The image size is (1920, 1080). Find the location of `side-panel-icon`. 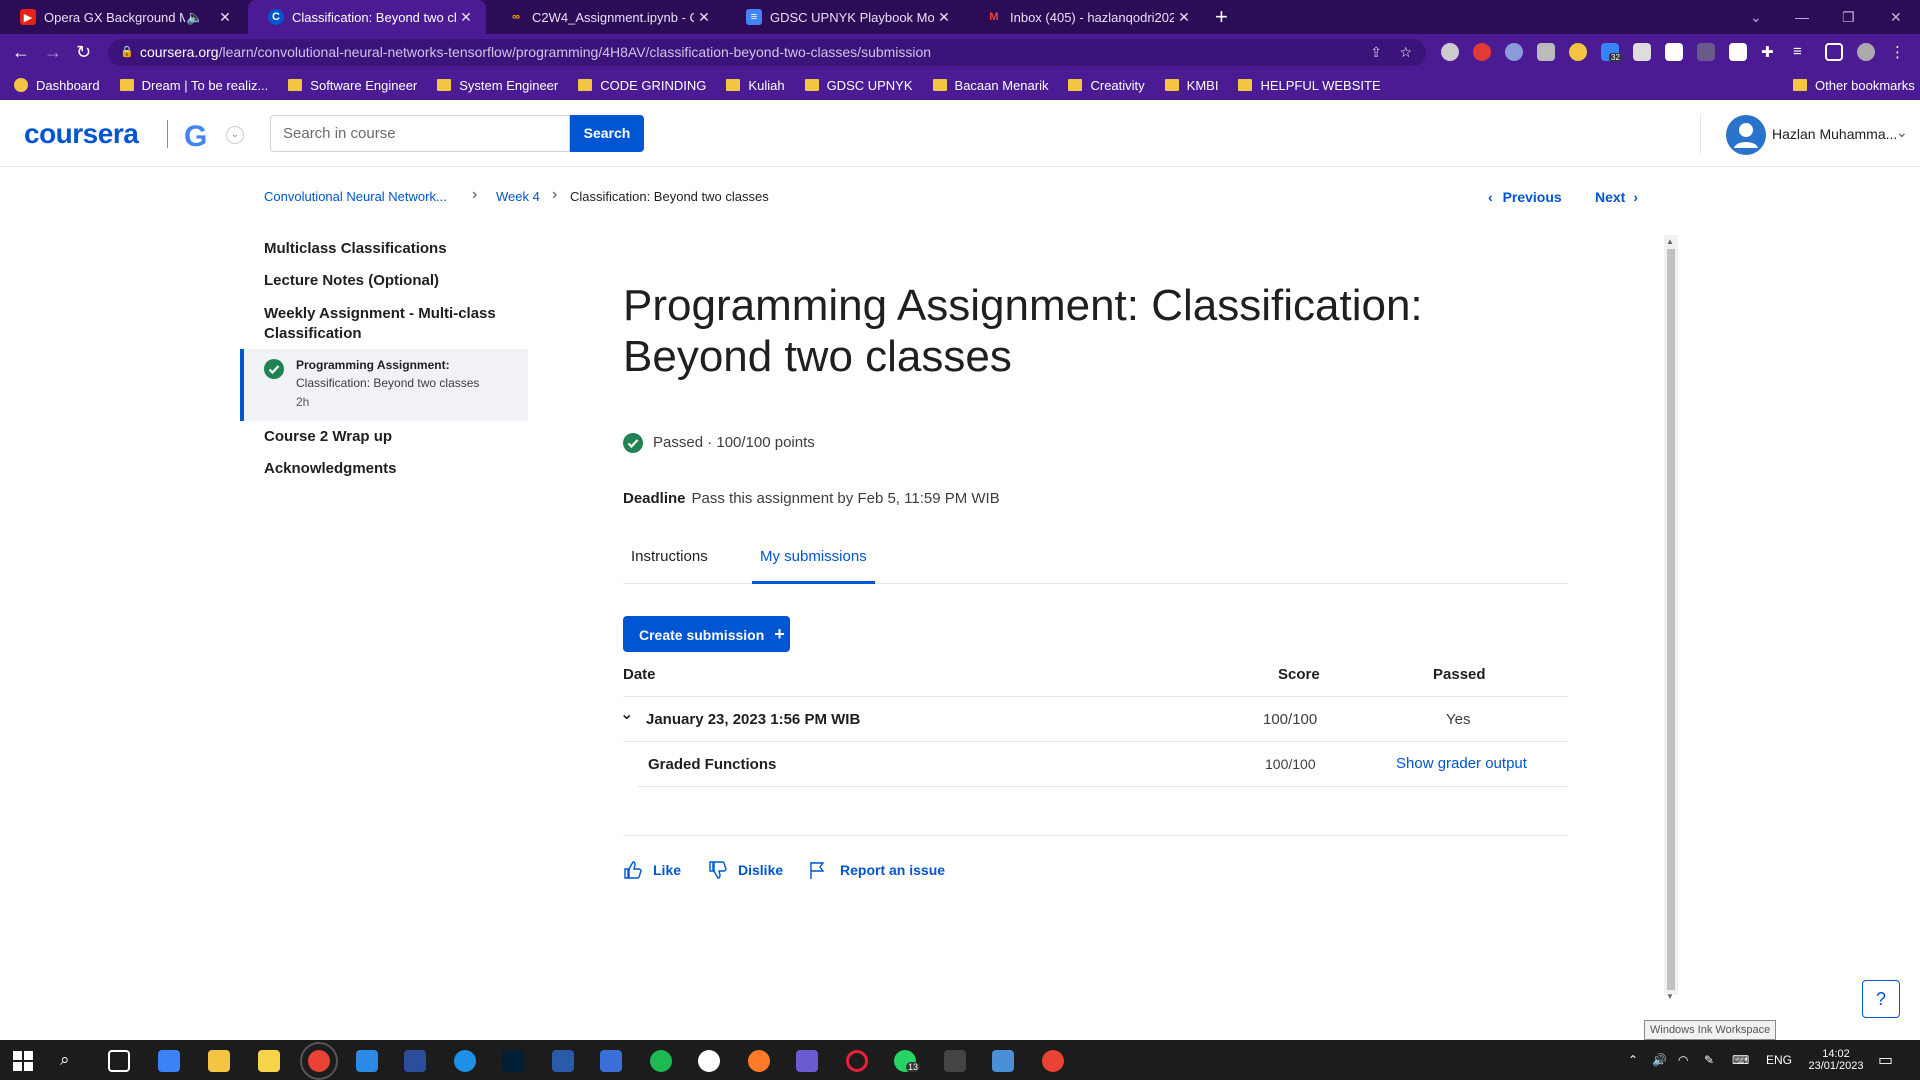

side-panel-icon is located at coordinates (1834, 52).